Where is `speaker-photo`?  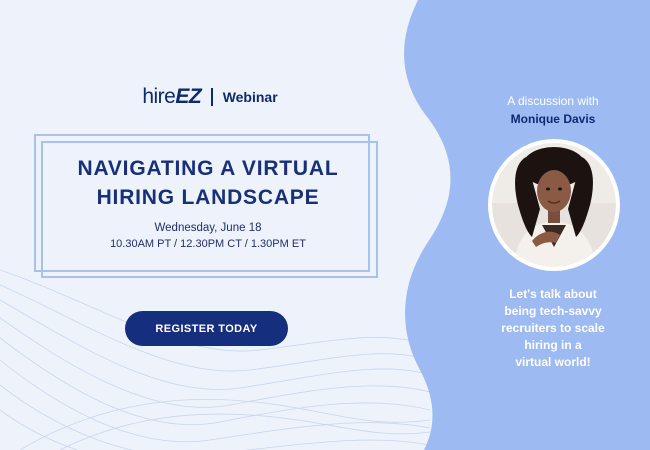
speaker-photo is located at coordinates (554, 205).